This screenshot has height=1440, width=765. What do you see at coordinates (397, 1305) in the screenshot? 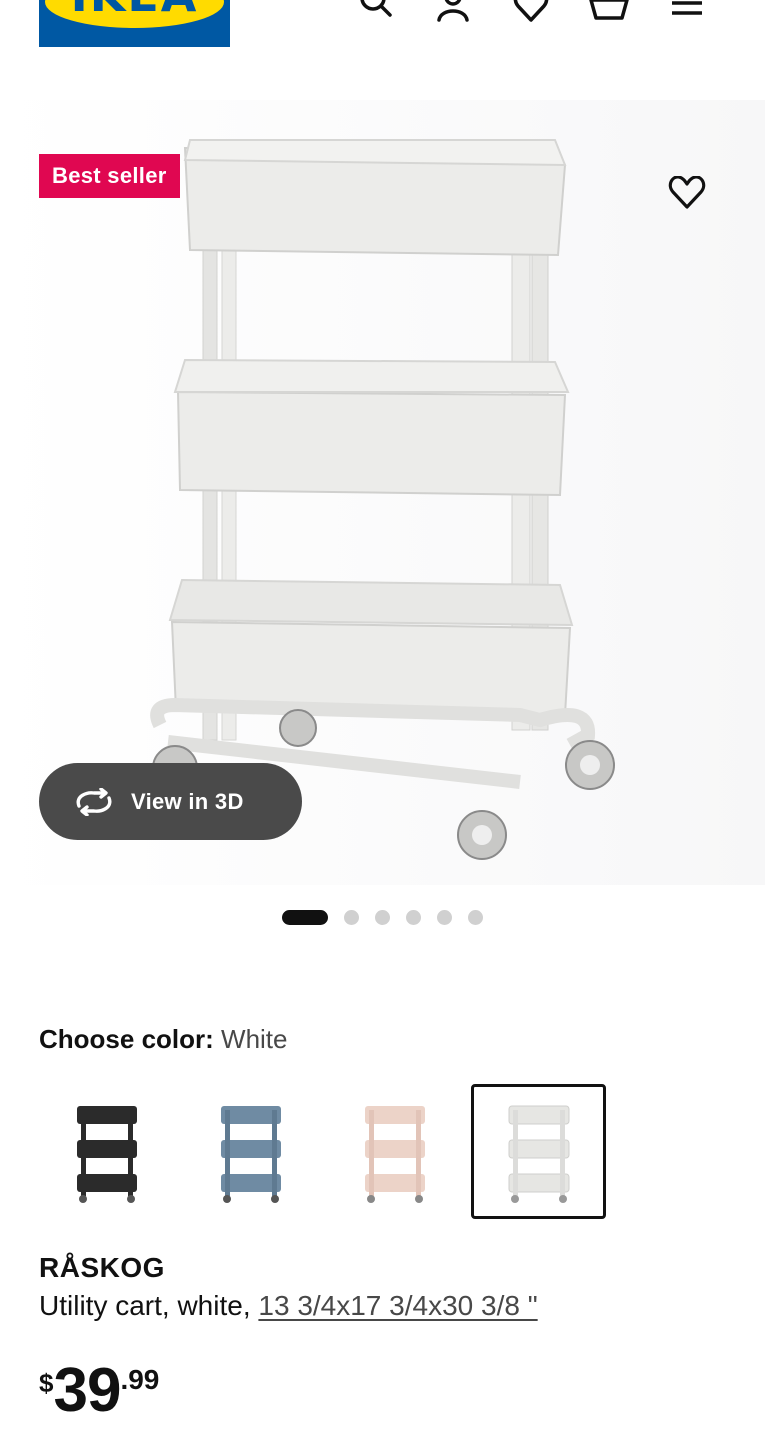
I see `product-measurements-link: 13 3/4x17 3/4x30 3/8 "` at bounding box center [397, 1305].